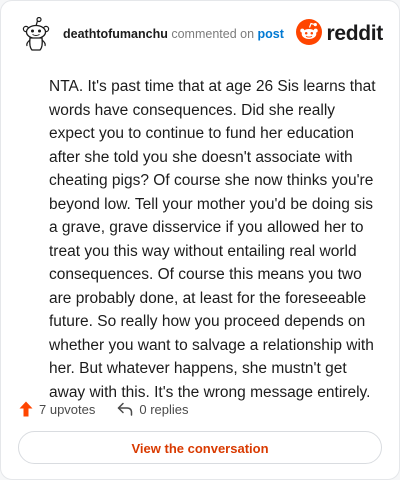 The image size is (400, 480). I want to click on comment-header: deathtofumanchu commented on post reddit, so click(202, 33).